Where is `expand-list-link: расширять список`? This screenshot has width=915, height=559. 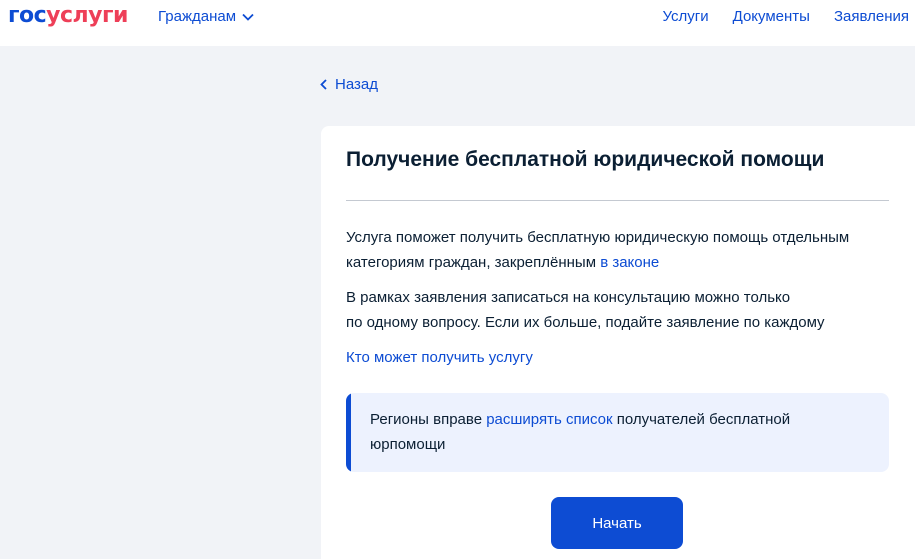 expand-list-link: расширять список is located at coordinates (549, 419).